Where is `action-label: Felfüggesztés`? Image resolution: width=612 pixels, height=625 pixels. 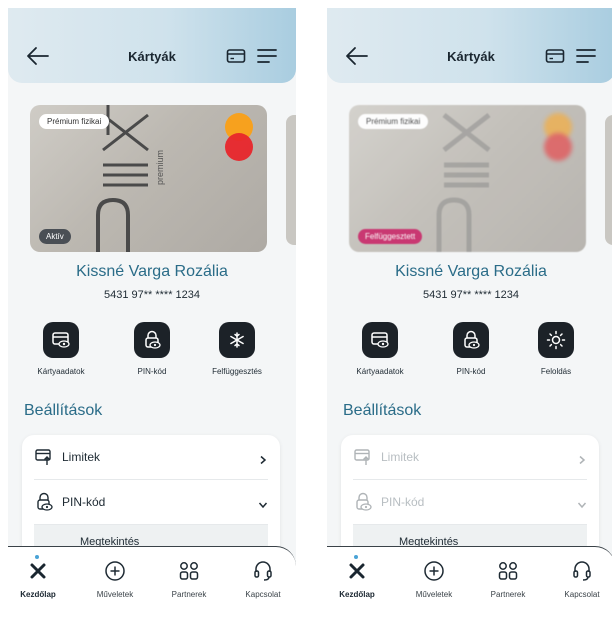 action-label: Felfüggesztés is located at coordinates (237, 371).